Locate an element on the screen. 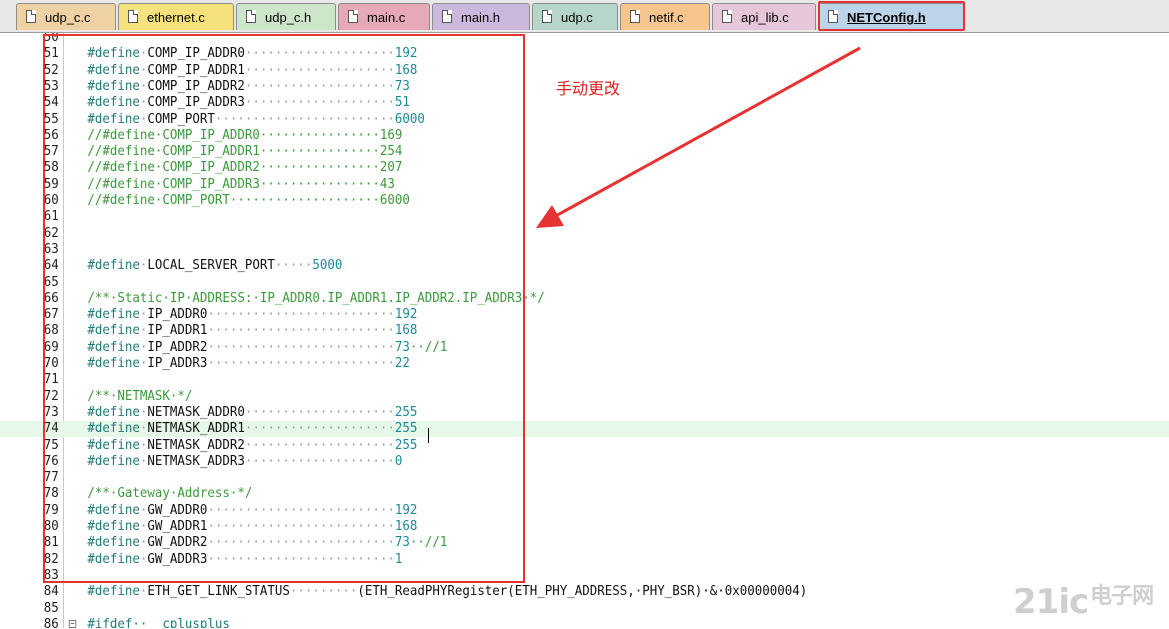 The height and width of the screenshot is (629, 1169). tab-label: udp_c.c is located at coordinates (68, 17).